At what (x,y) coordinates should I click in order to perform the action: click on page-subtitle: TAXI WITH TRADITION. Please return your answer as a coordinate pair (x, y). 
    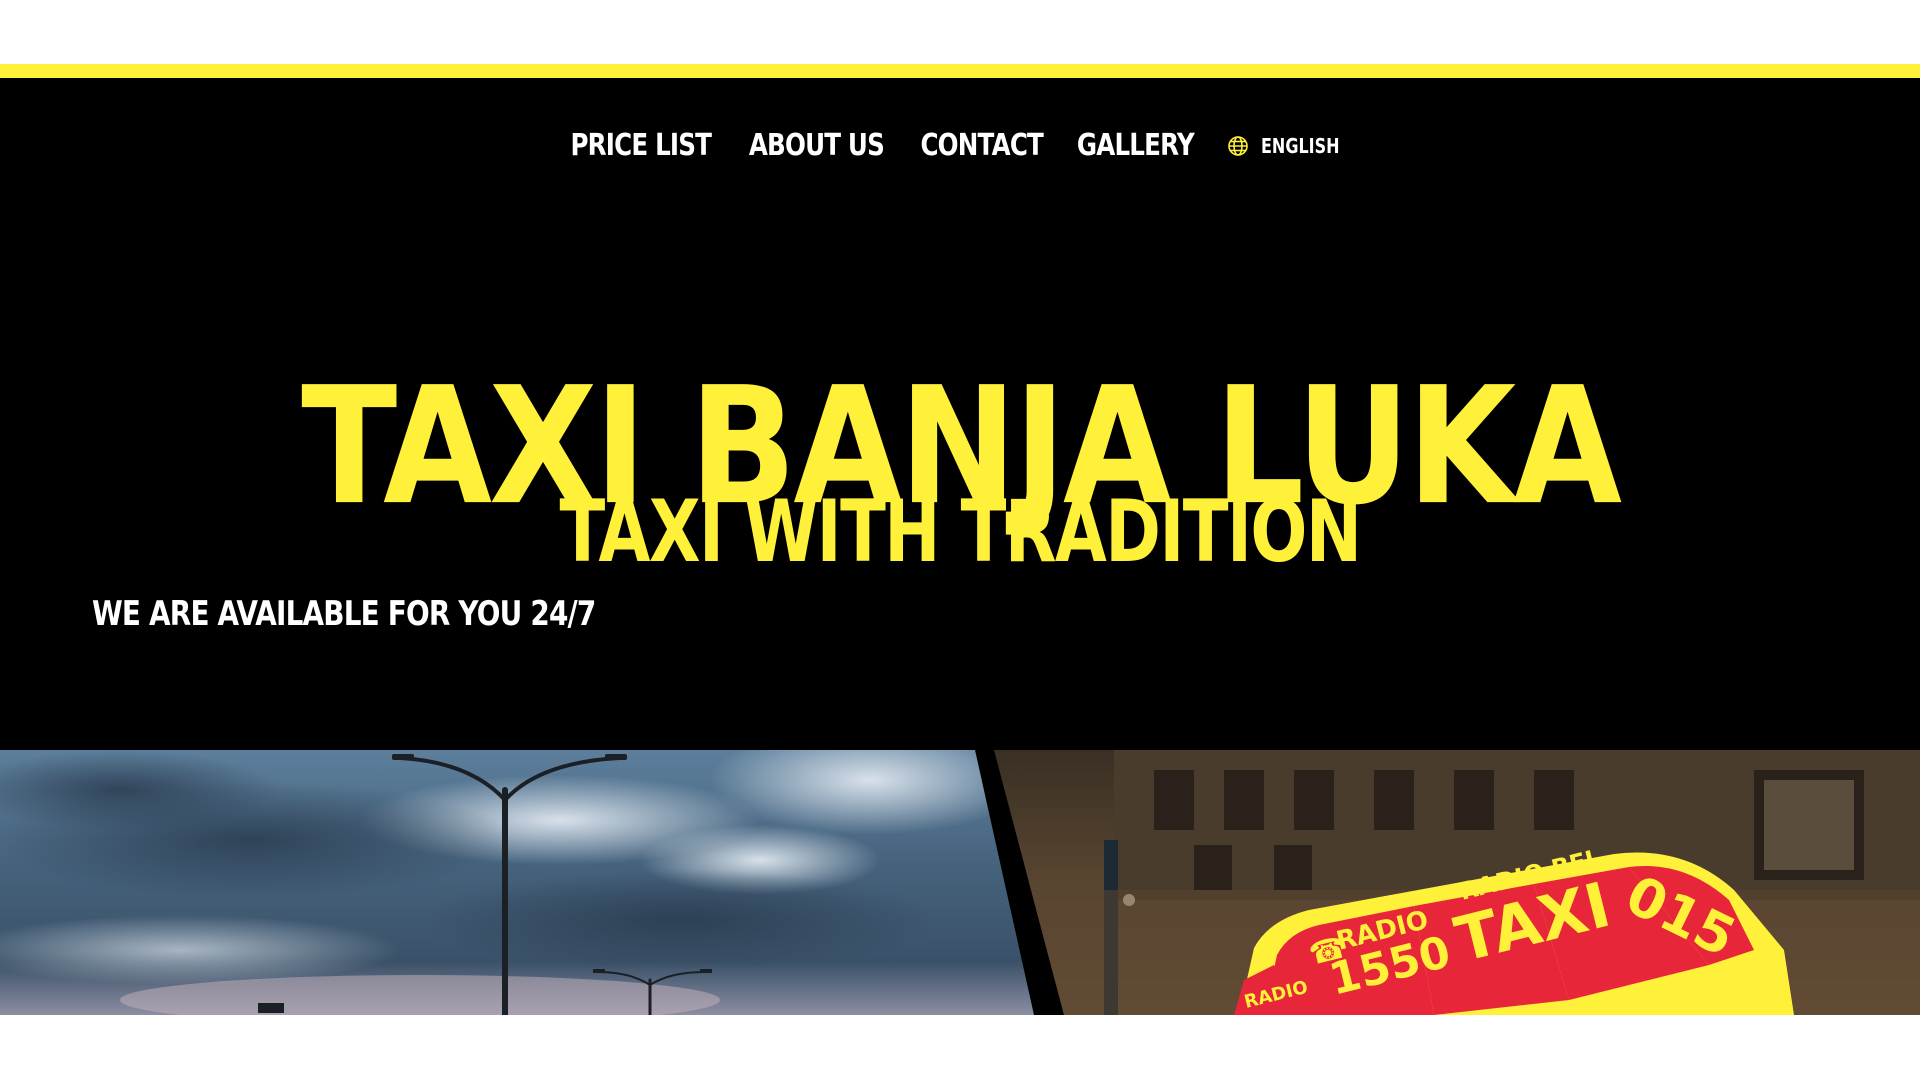
    Looking at the image, I should click on (960, 532).